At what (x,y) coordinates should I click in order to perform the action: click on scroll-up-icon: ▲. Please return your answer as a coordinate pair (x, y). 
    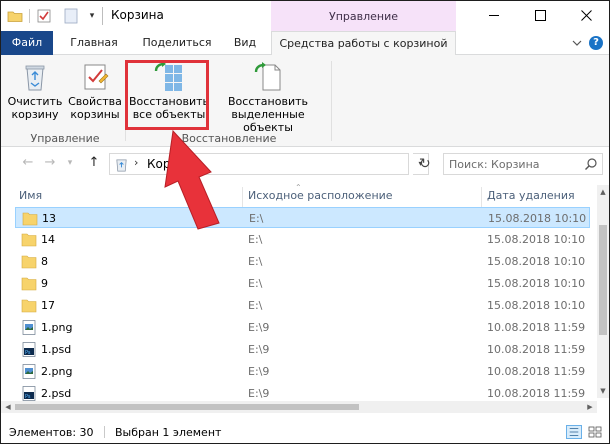
    Looking at the image, I should click on (603, 192).